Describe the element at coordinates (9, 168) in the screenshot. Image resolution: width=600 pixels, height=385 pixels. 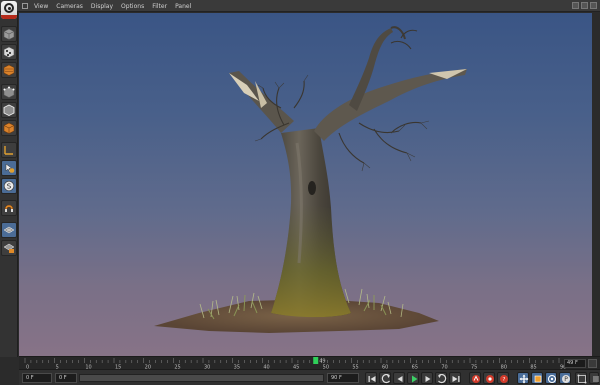
I see `tweak-mode-icon` at that location.